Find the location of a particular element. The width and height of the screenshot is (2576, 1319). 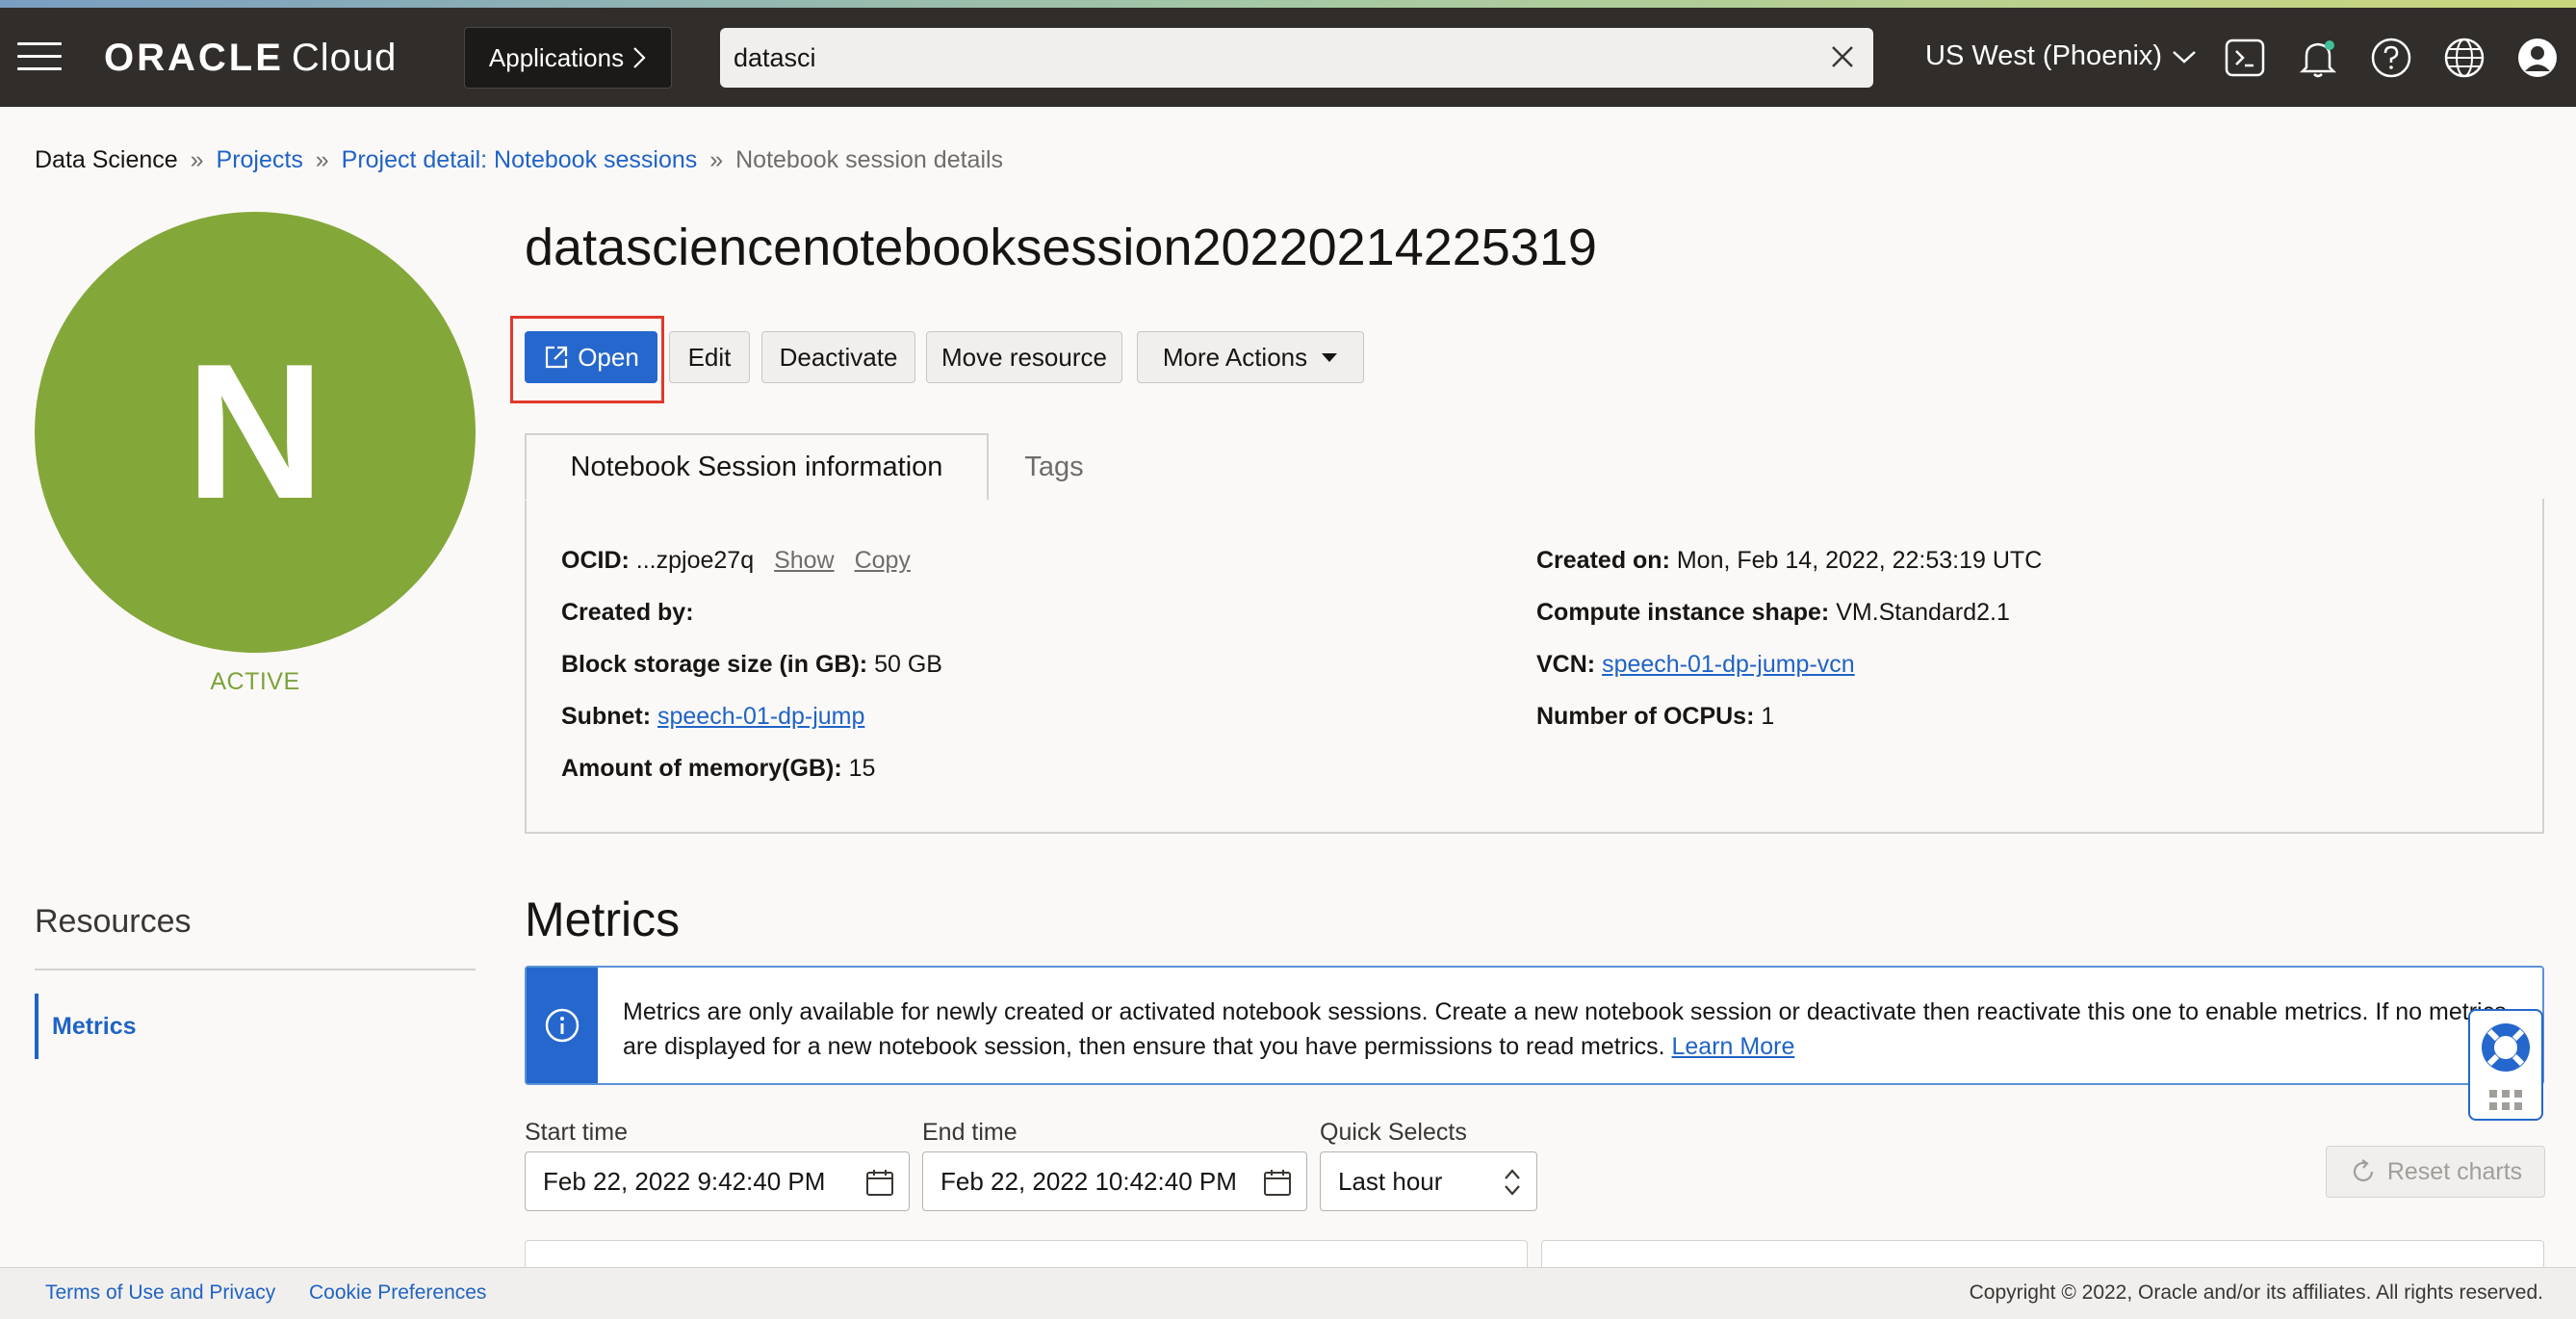

region-label: US West (Phoenix) is located at coordinates (2044, 55).